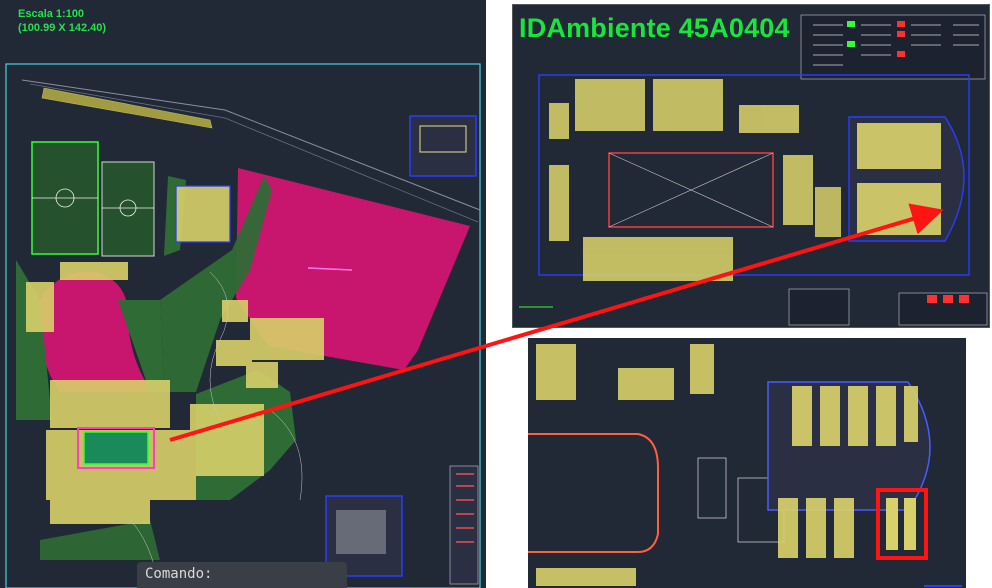 The width and height of the screenshot is (992, 588). What do you see at coordinates (179, 574) in the screenshot?
I see `command-label: Comando:` at bounding box center [179, 574].